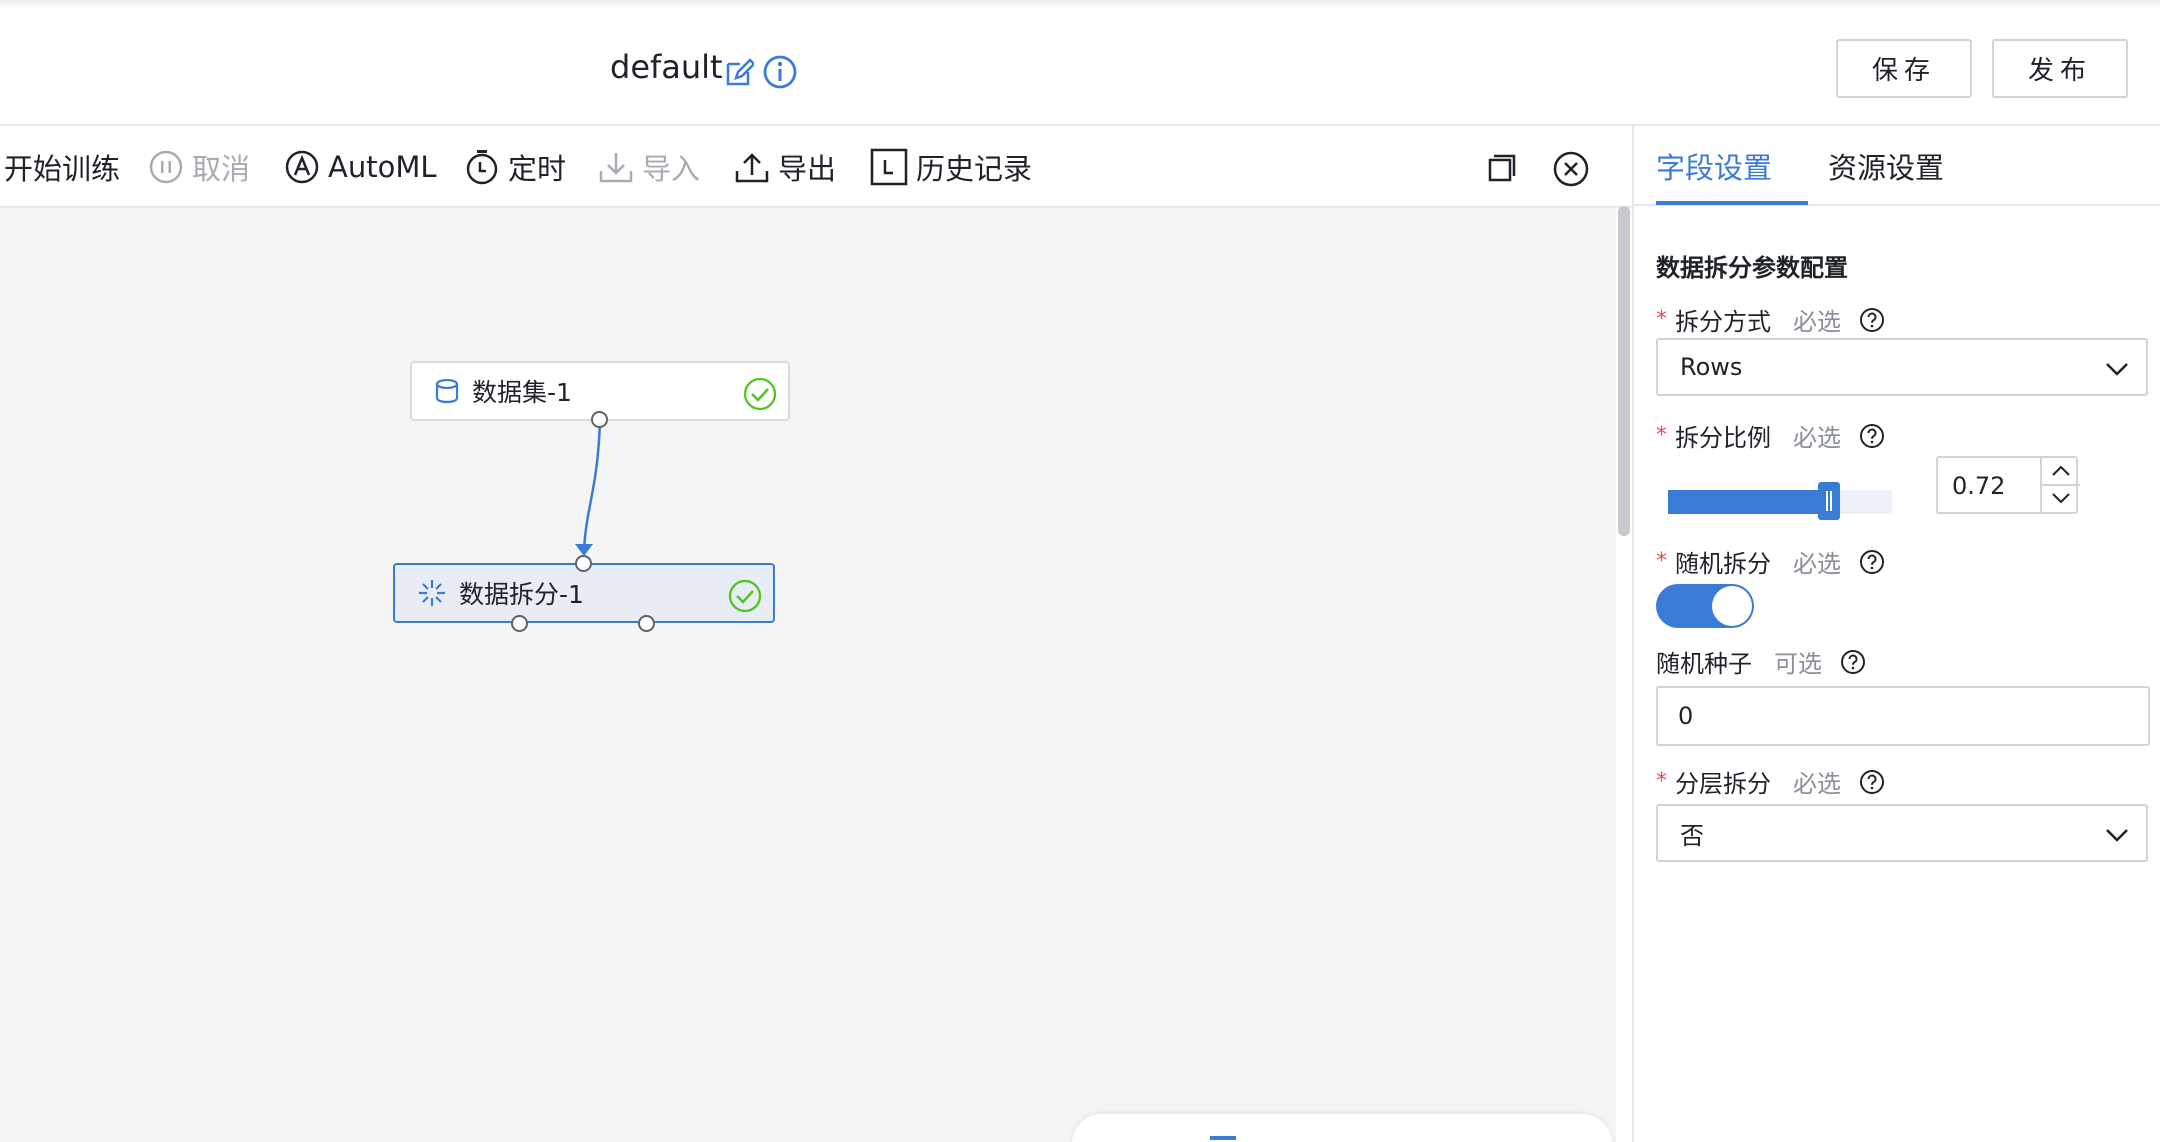  I want to click on select-value: 否, so click(1692, 835).